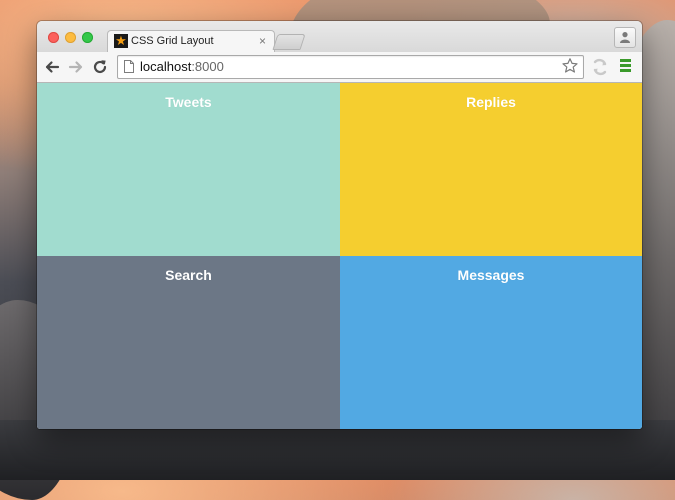  I want to click on new-tab-button, so click(289, 42).